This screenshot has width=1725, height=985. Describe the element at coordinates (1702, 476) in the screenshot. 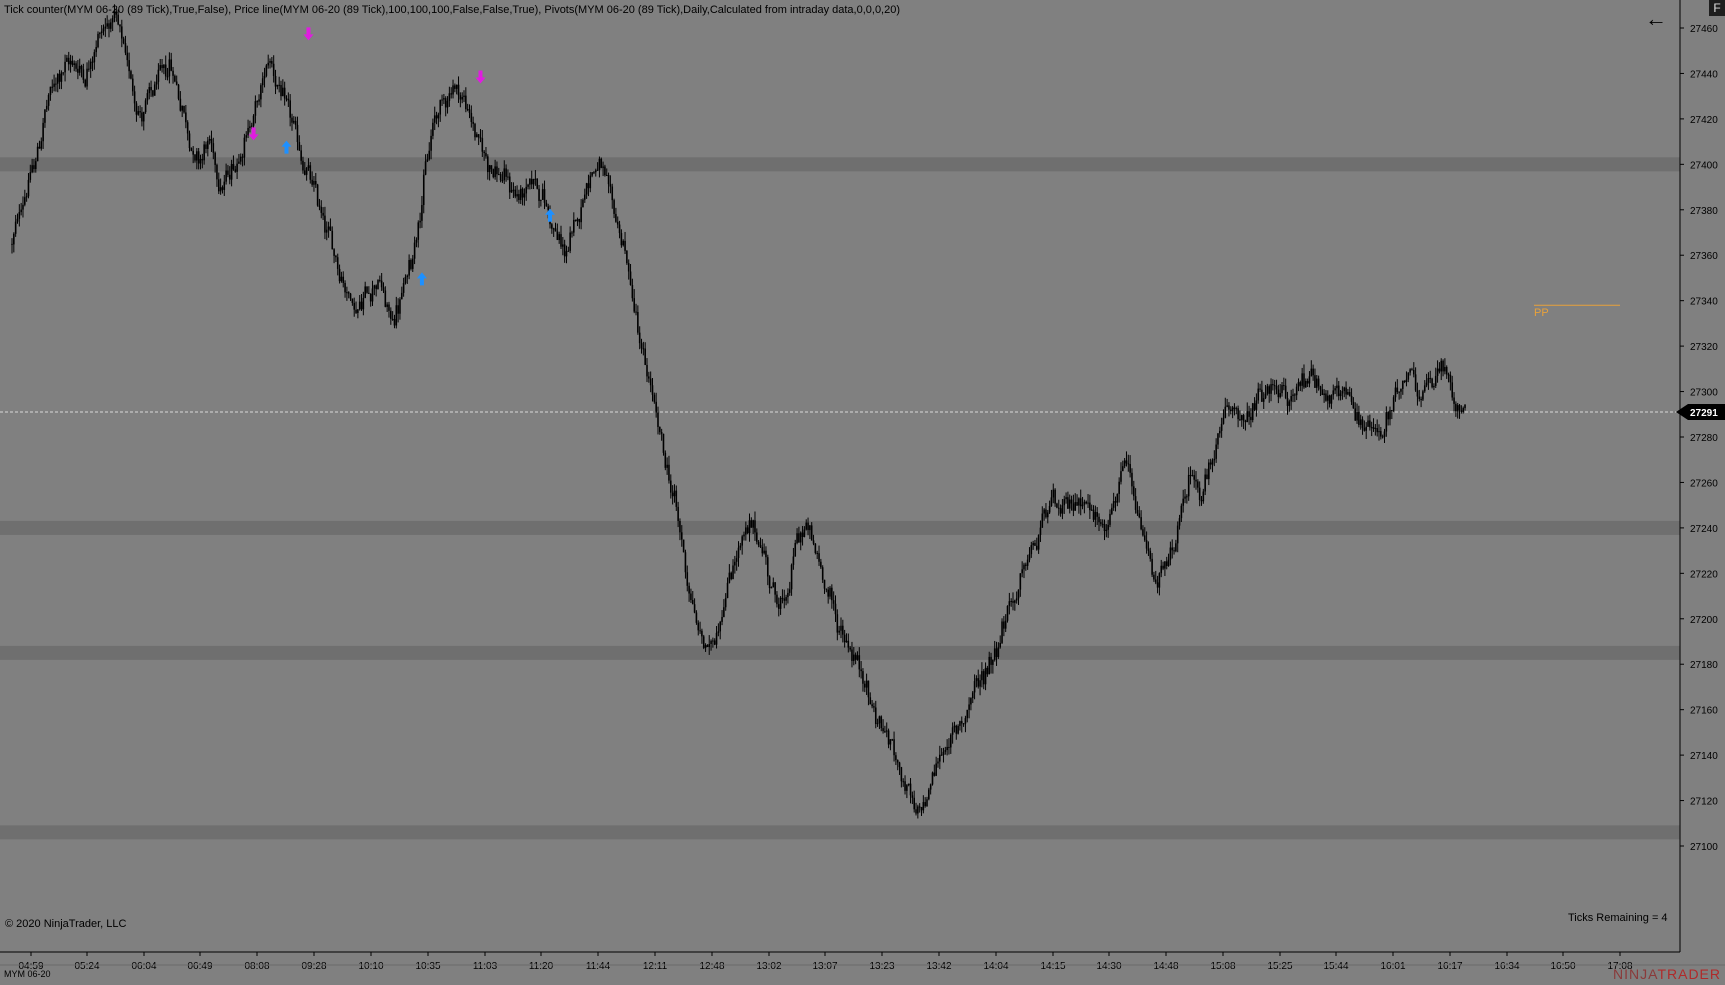

I see `y-axis` at that location.